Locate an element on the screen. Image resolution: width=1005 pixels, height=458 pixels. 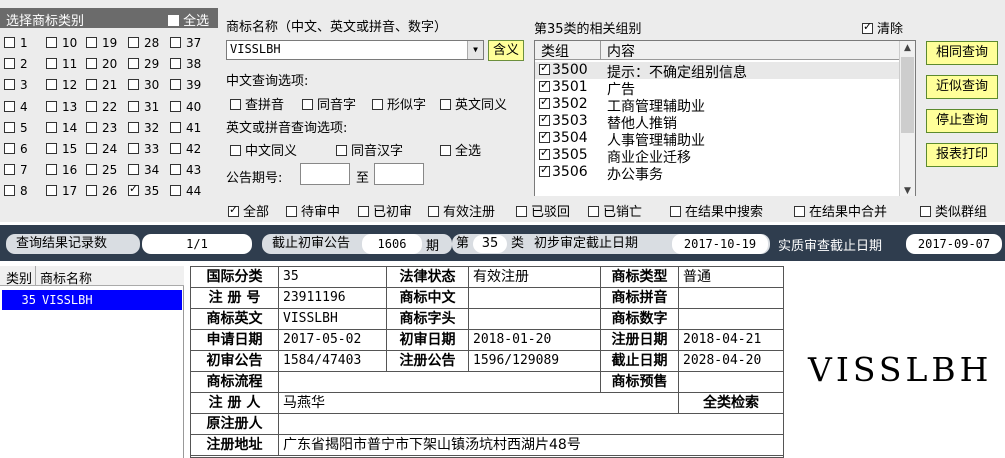
filter-rejected: 已驳回 is located at coordinates (543, 210).